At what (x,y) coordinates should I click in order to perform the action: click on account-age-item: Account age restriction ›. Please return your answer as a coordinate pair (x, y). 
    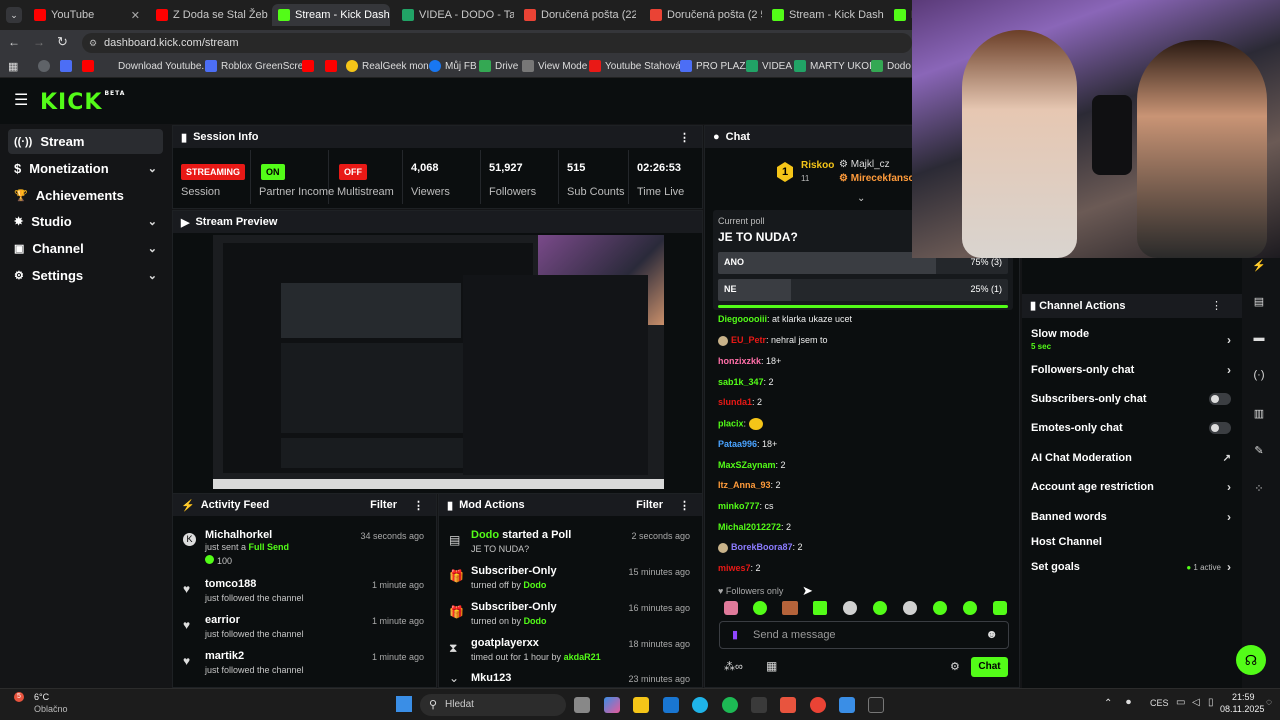
    Looking at the image, I should click on (1131, 487).